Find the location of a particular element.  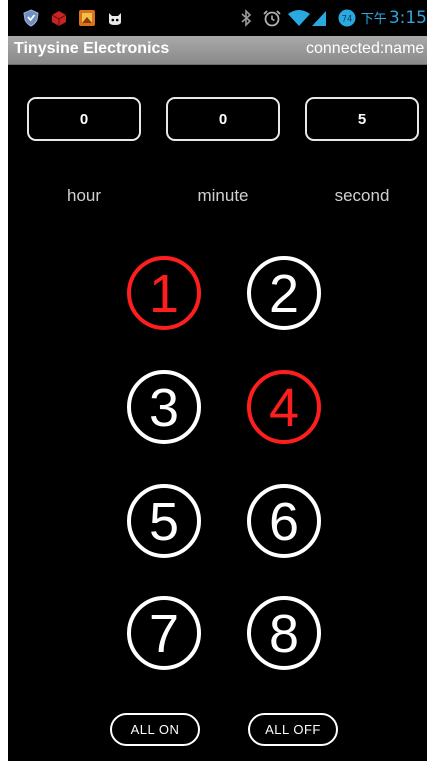

connection-status: connected:name is located at coordinates (365, 48).